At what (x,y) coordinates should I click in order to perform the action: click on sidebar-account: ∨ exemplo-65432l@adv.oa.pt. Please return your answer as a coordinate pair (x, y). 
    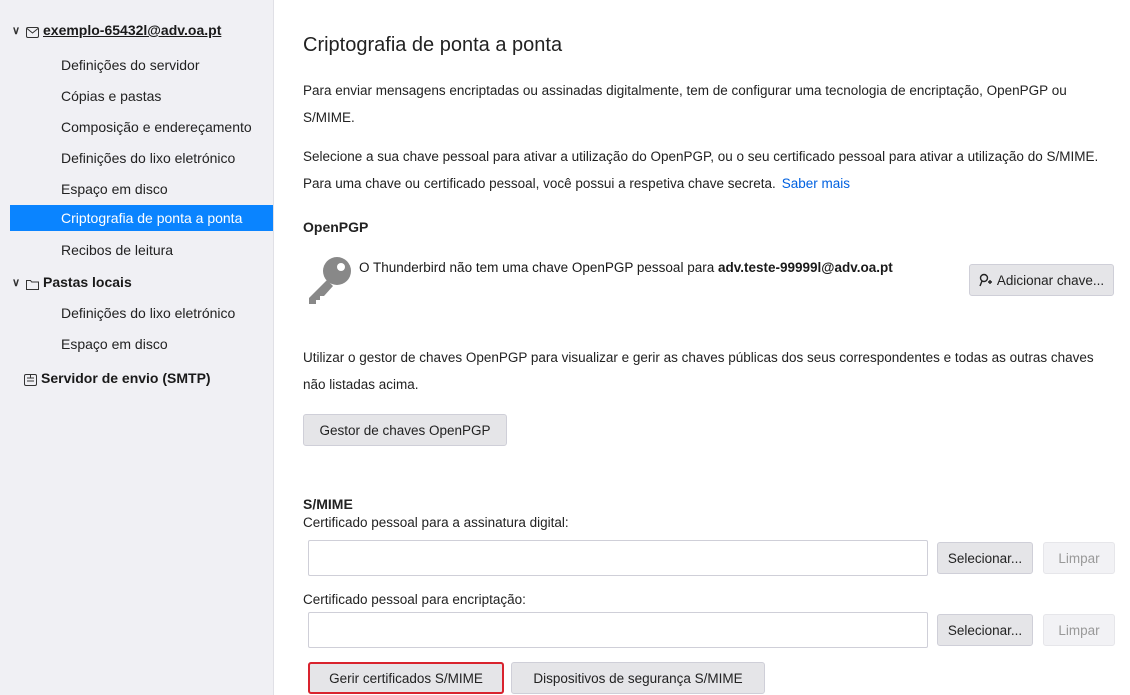
    Looking at the image, I should click on (116, 30).